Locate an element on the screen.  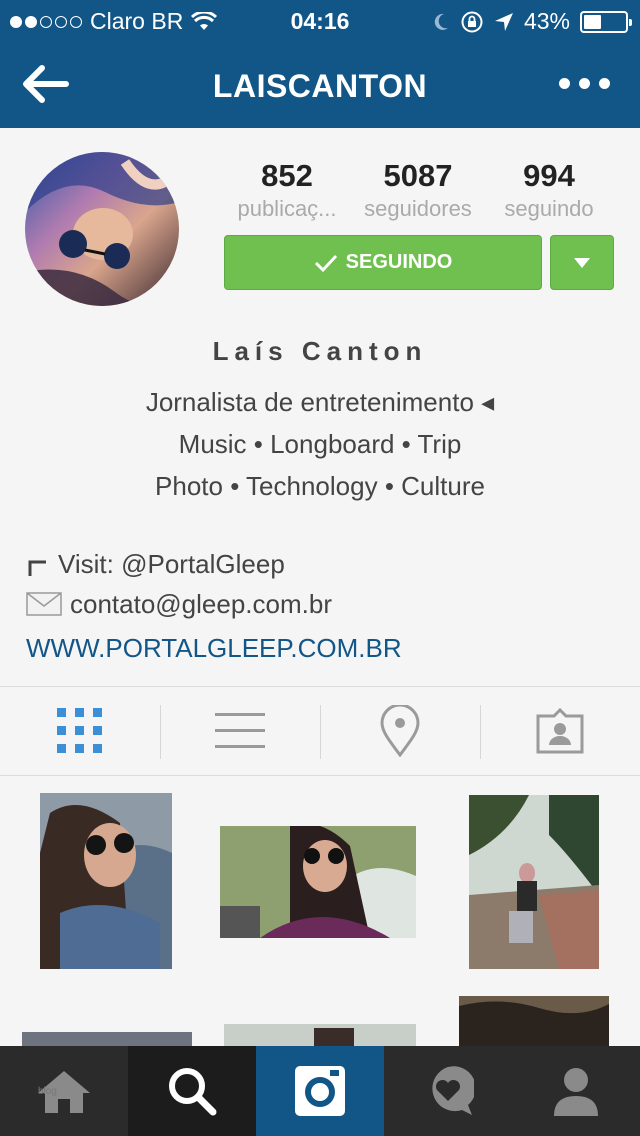
nav-profile is located at coordinates (576, 1091).